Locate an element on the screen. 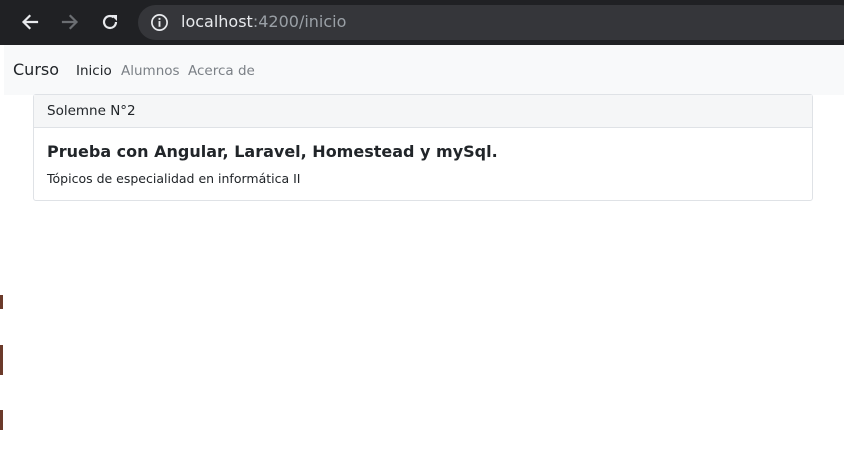 The height and width of the screenshot is (471, 844). reload-button is located at coordinates (110, 22).